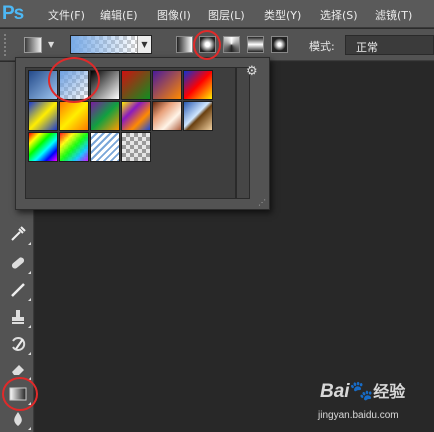  Describe the element at coordinates (33, 45) in the screenshot. I see `tool-preset-icon` at that location.